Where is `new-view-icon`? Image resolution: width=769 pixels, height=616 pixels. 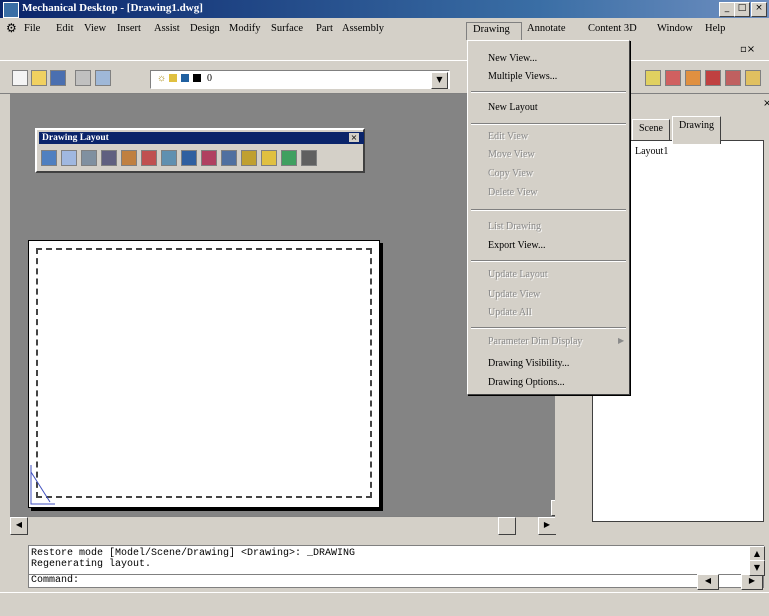 new-view-icon is located at coordinates (49, 158).